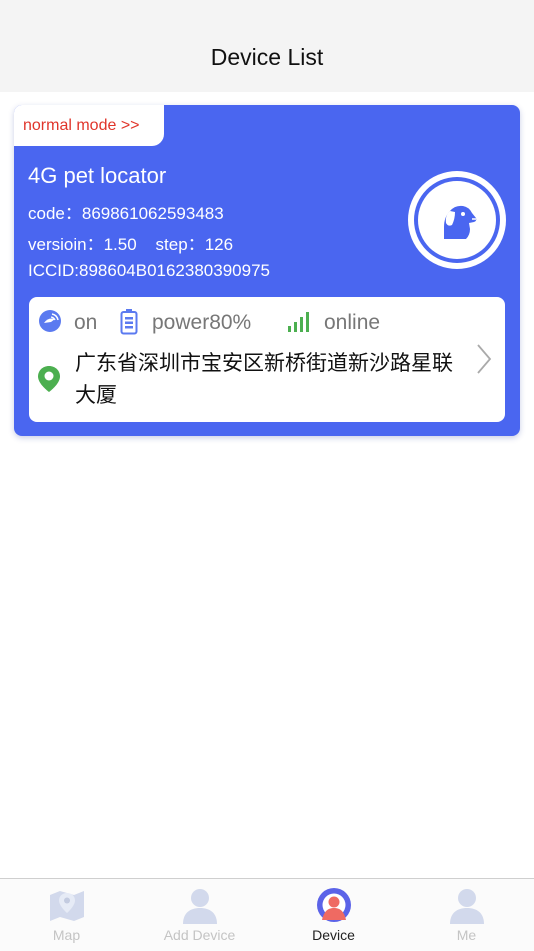 Image resolution: width=534 pixels, height=951 pixels. What do you see at coordinates (66, 935) in the screenshot?
I see `tab-map-label: Map` at bounding box center [66, 935].